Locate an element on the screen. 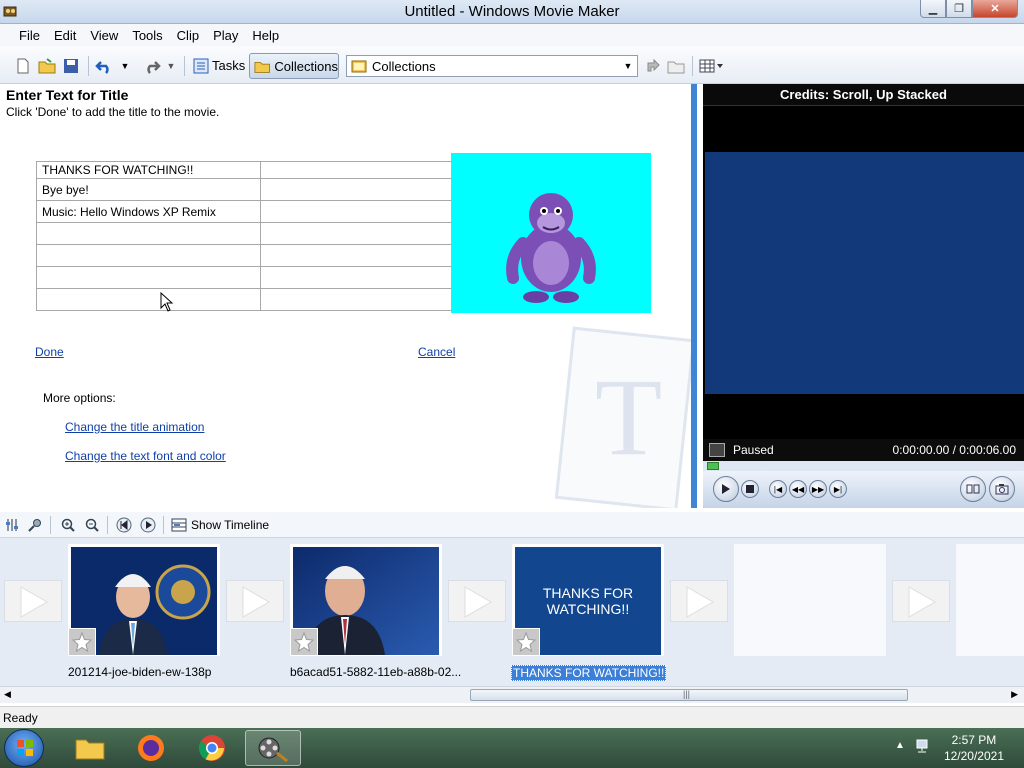  start-button is located at coordinates (24, 748).